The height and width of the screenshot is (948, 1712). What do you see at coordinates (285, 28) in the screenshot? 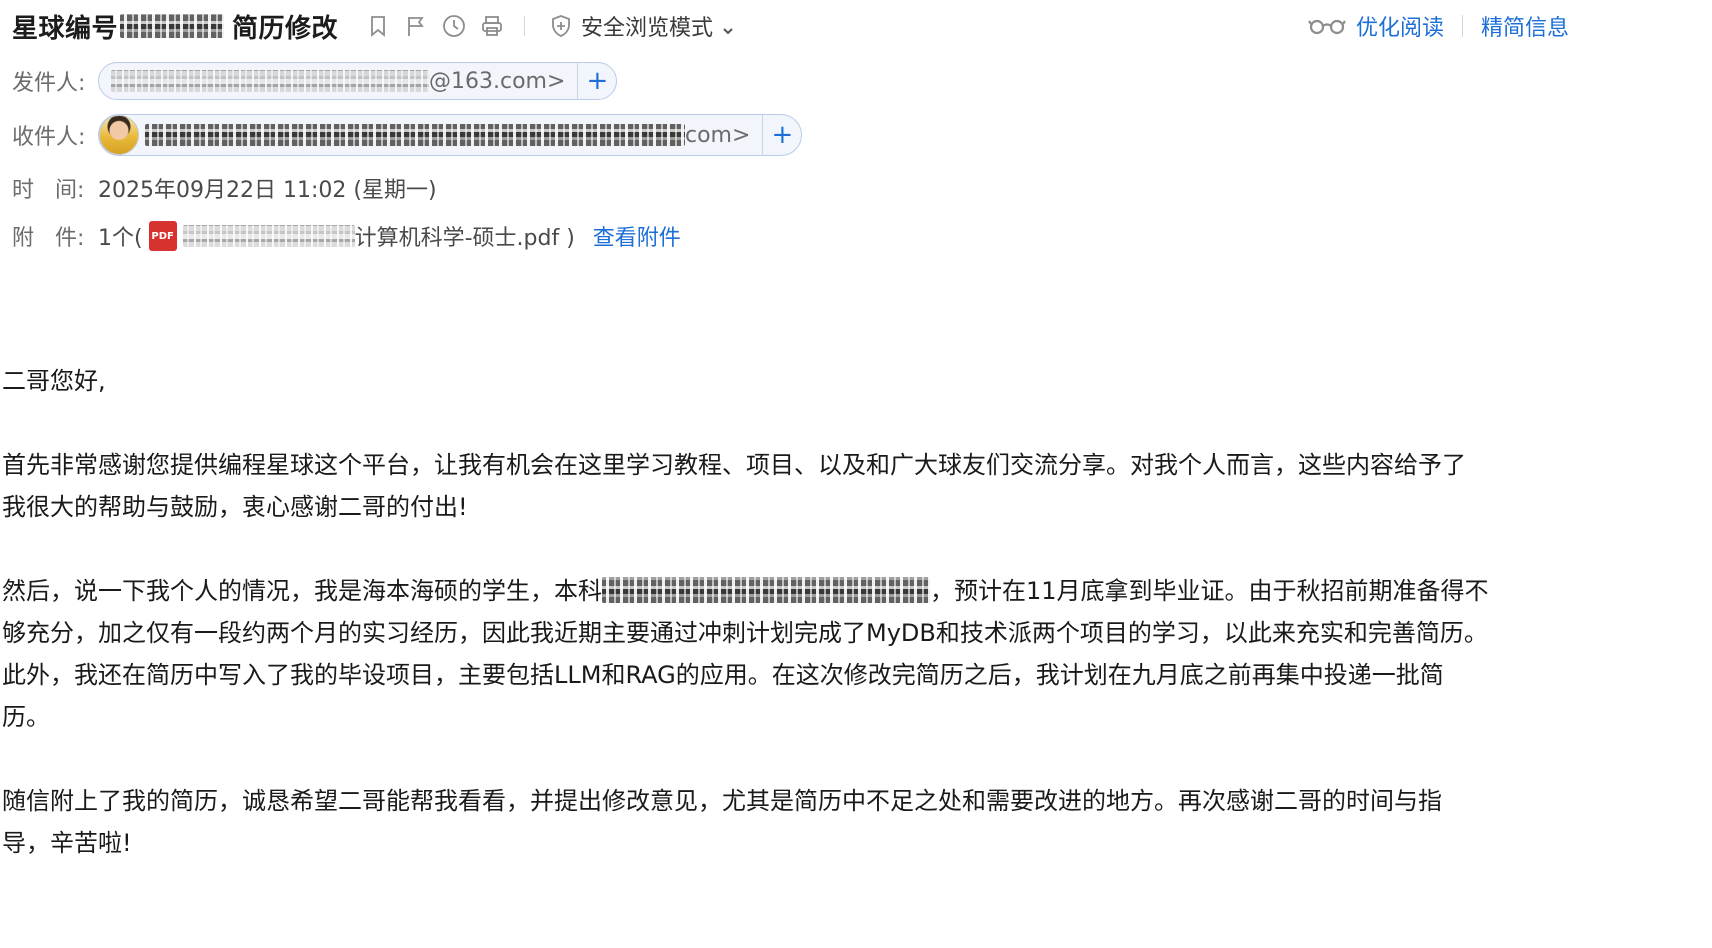
I see `subject-suffix: 简历修改` at bounding box center [285, 28].